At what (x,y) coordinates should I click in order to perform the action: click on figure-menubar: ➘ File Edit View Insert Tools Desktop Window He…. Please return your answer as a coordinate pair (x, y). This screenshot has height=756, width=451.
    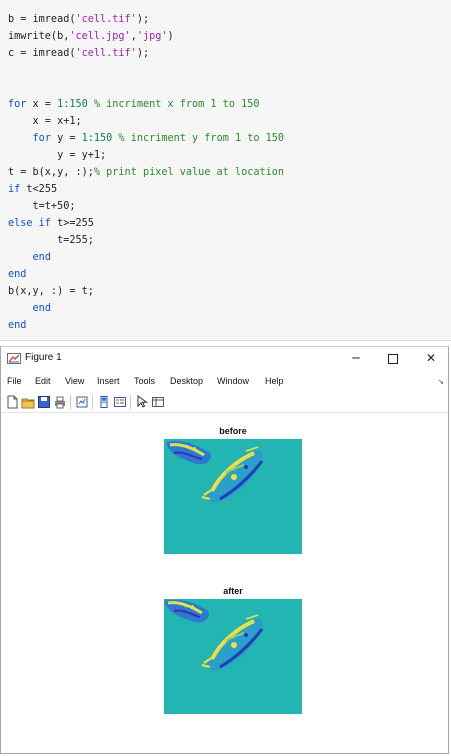
    Looking at the image, I should click on (224, 382).